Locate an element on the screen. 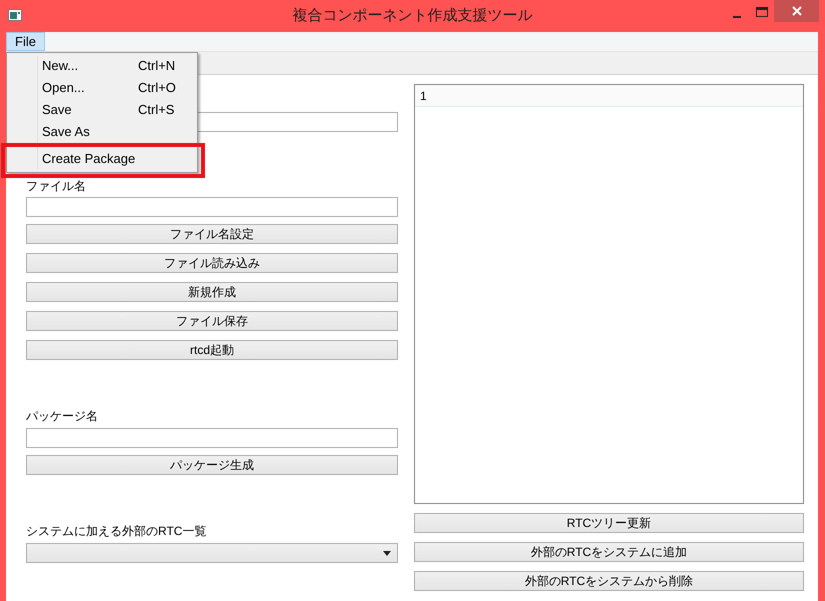 This screenshot has height=601, width=825. push-button: RTCツリー更新 is located at coordinates (609, 523).